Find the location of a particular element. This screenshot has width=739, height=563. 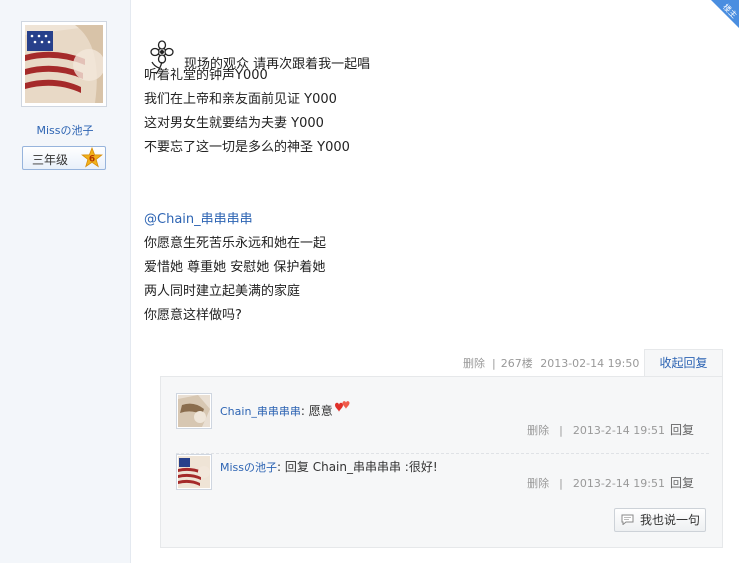

mention-link: @Chain_串串串串 is located at coordinates (424, 220).